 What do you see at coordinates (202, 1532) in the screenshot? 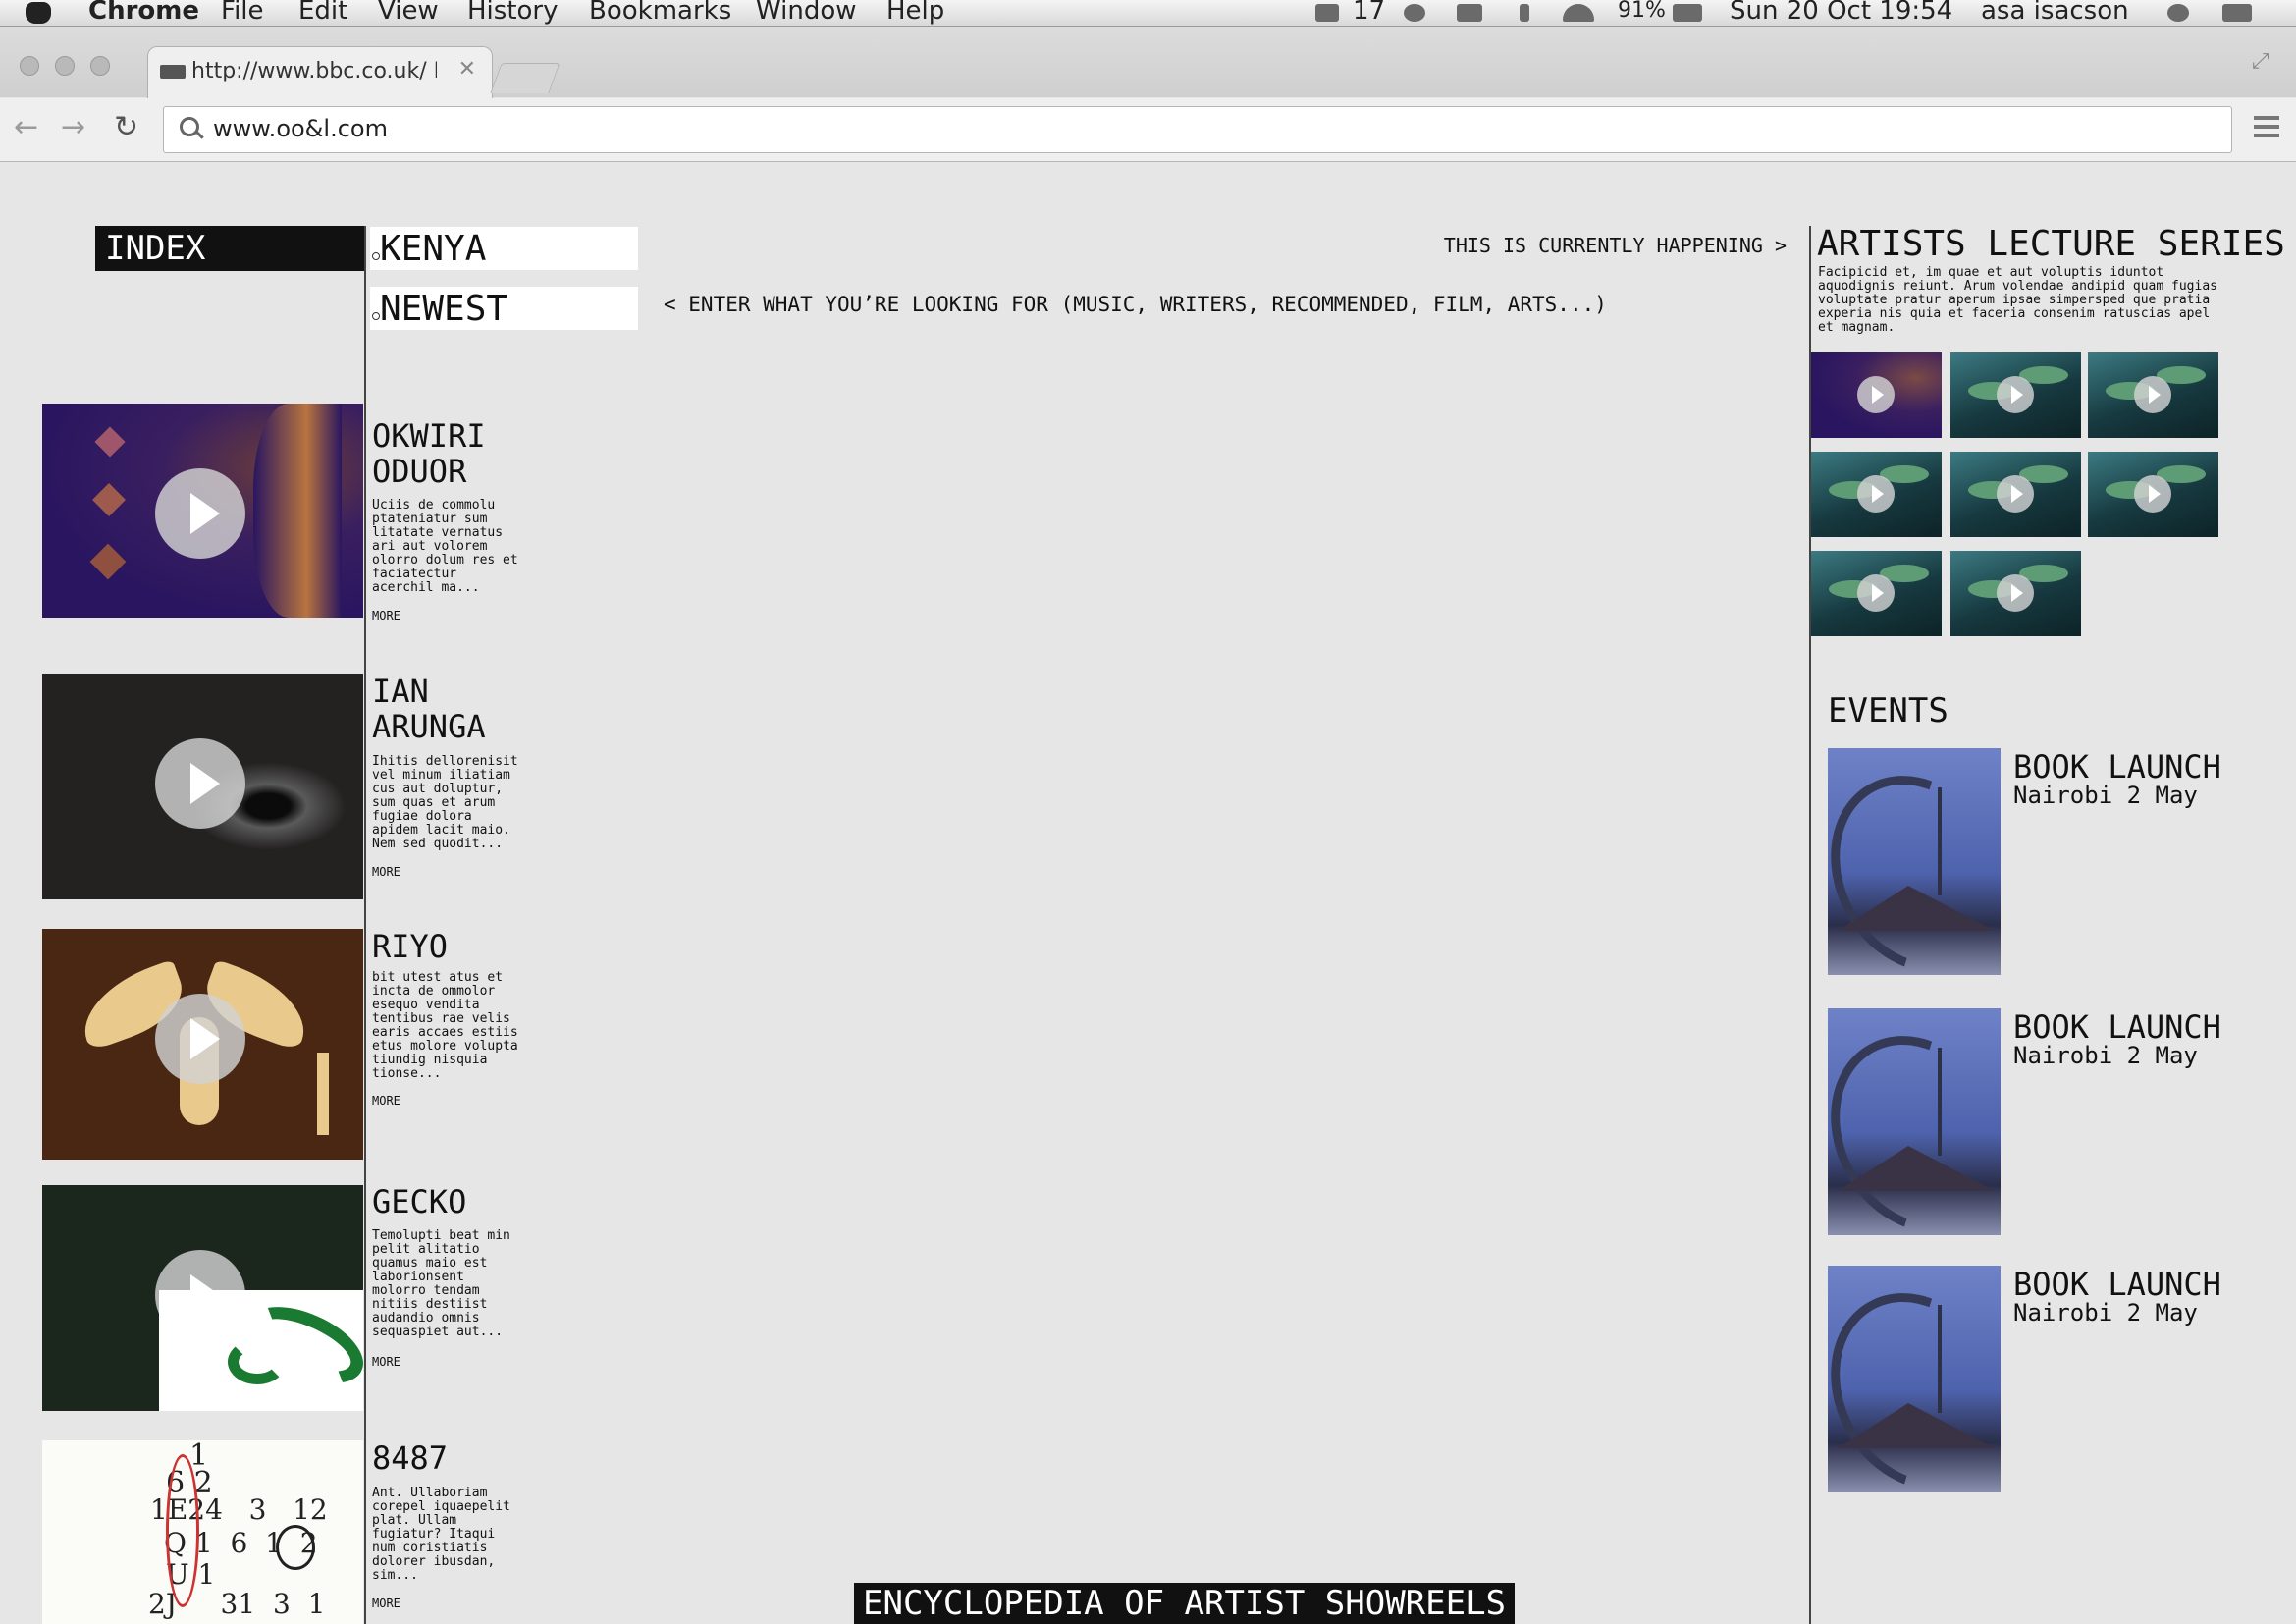
I see `video-thumbnail-8487: 1 6 2 1E24 3 12 Q 1 6 1 2 U 1 2J 31 3 1` at bounding box center [202, 1532].